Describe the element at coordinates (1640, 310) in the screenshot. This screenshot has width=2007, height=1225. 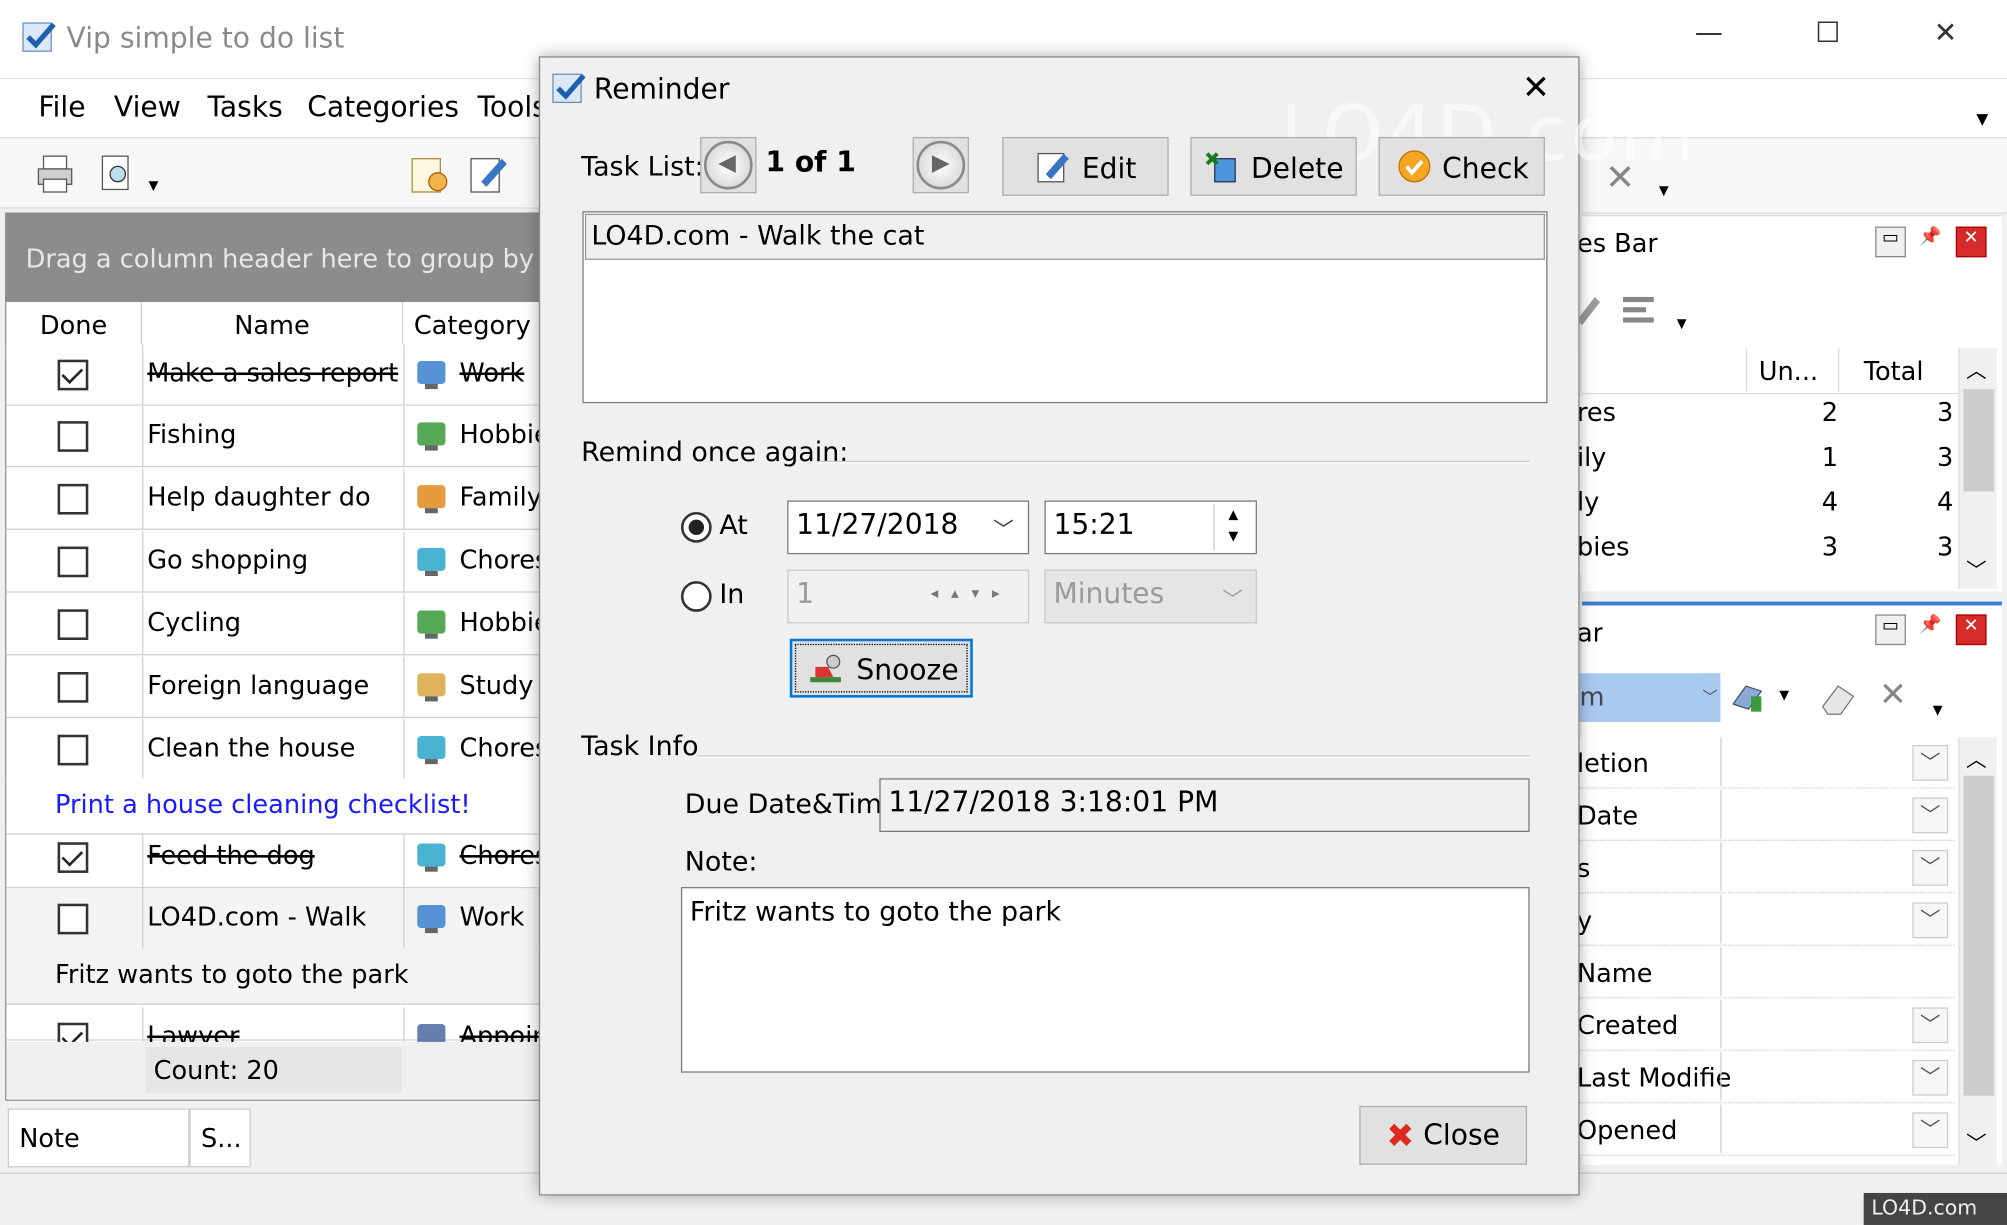
I see `move-category-icon` at that location.